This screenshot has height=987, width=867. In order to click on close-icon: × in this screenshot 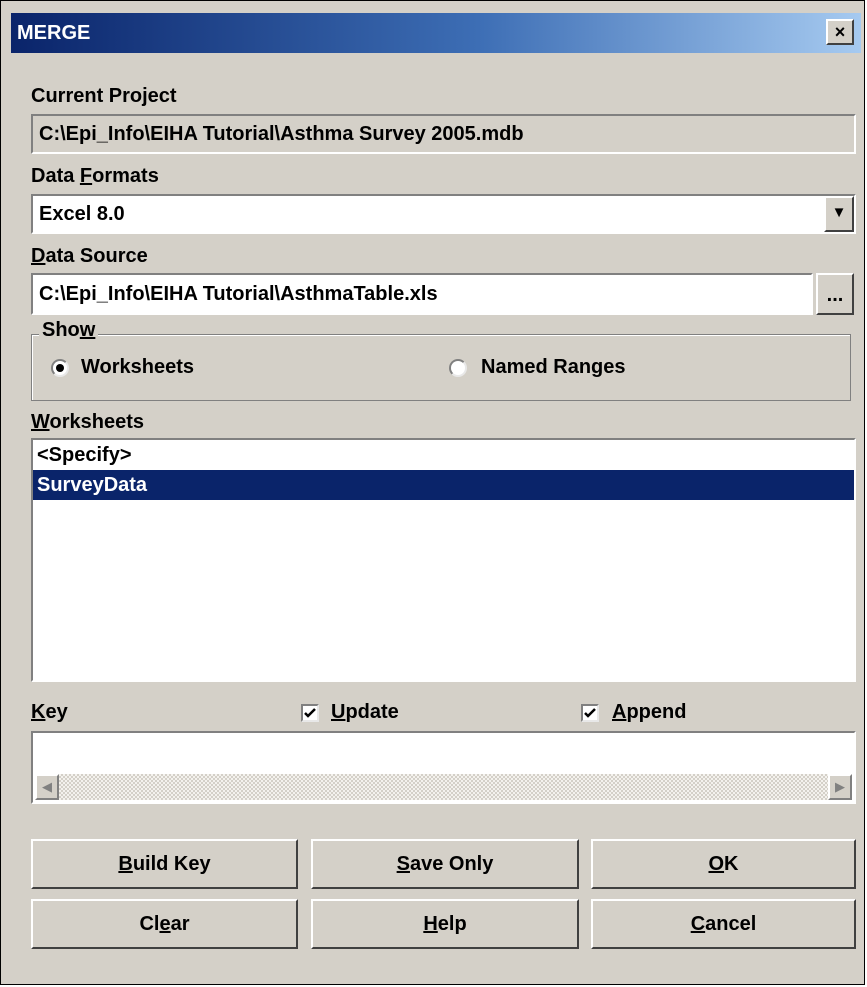, I will do `click(840, 32)`.